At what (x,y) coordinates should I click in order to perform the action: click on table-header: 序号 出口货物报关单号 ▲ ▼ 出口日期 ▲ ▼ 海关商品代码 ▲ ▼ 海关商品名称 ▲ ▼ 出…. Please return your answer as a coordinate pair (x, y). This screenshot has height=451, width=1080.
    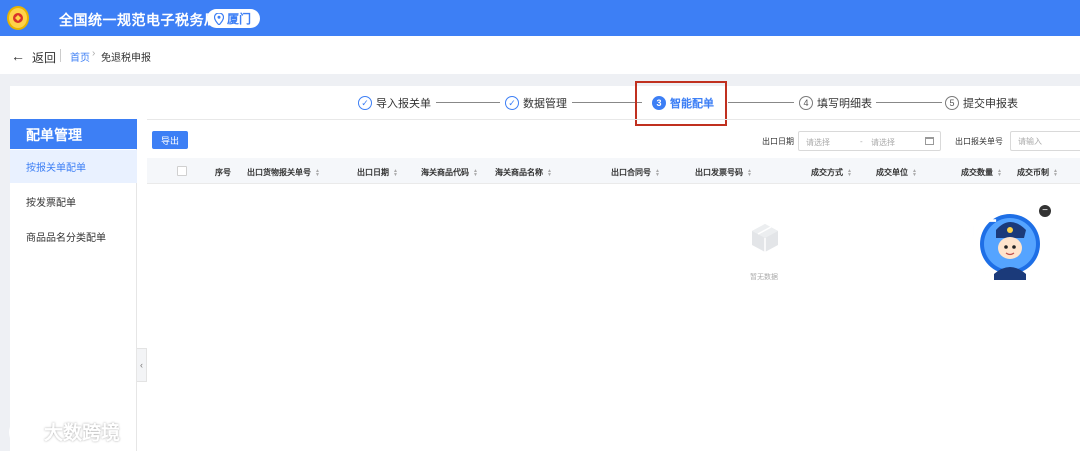
    Looking at the image, I should click on (613, 171).